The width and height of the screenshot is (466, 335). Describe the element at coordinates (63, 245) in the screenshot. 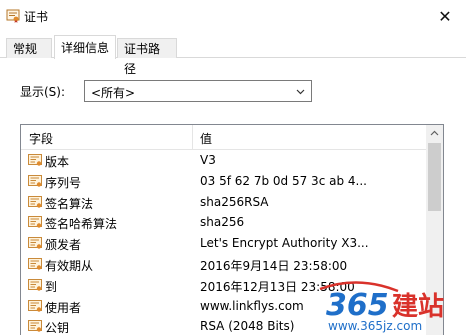

I see `row-field-name: 颁发者` at that location.